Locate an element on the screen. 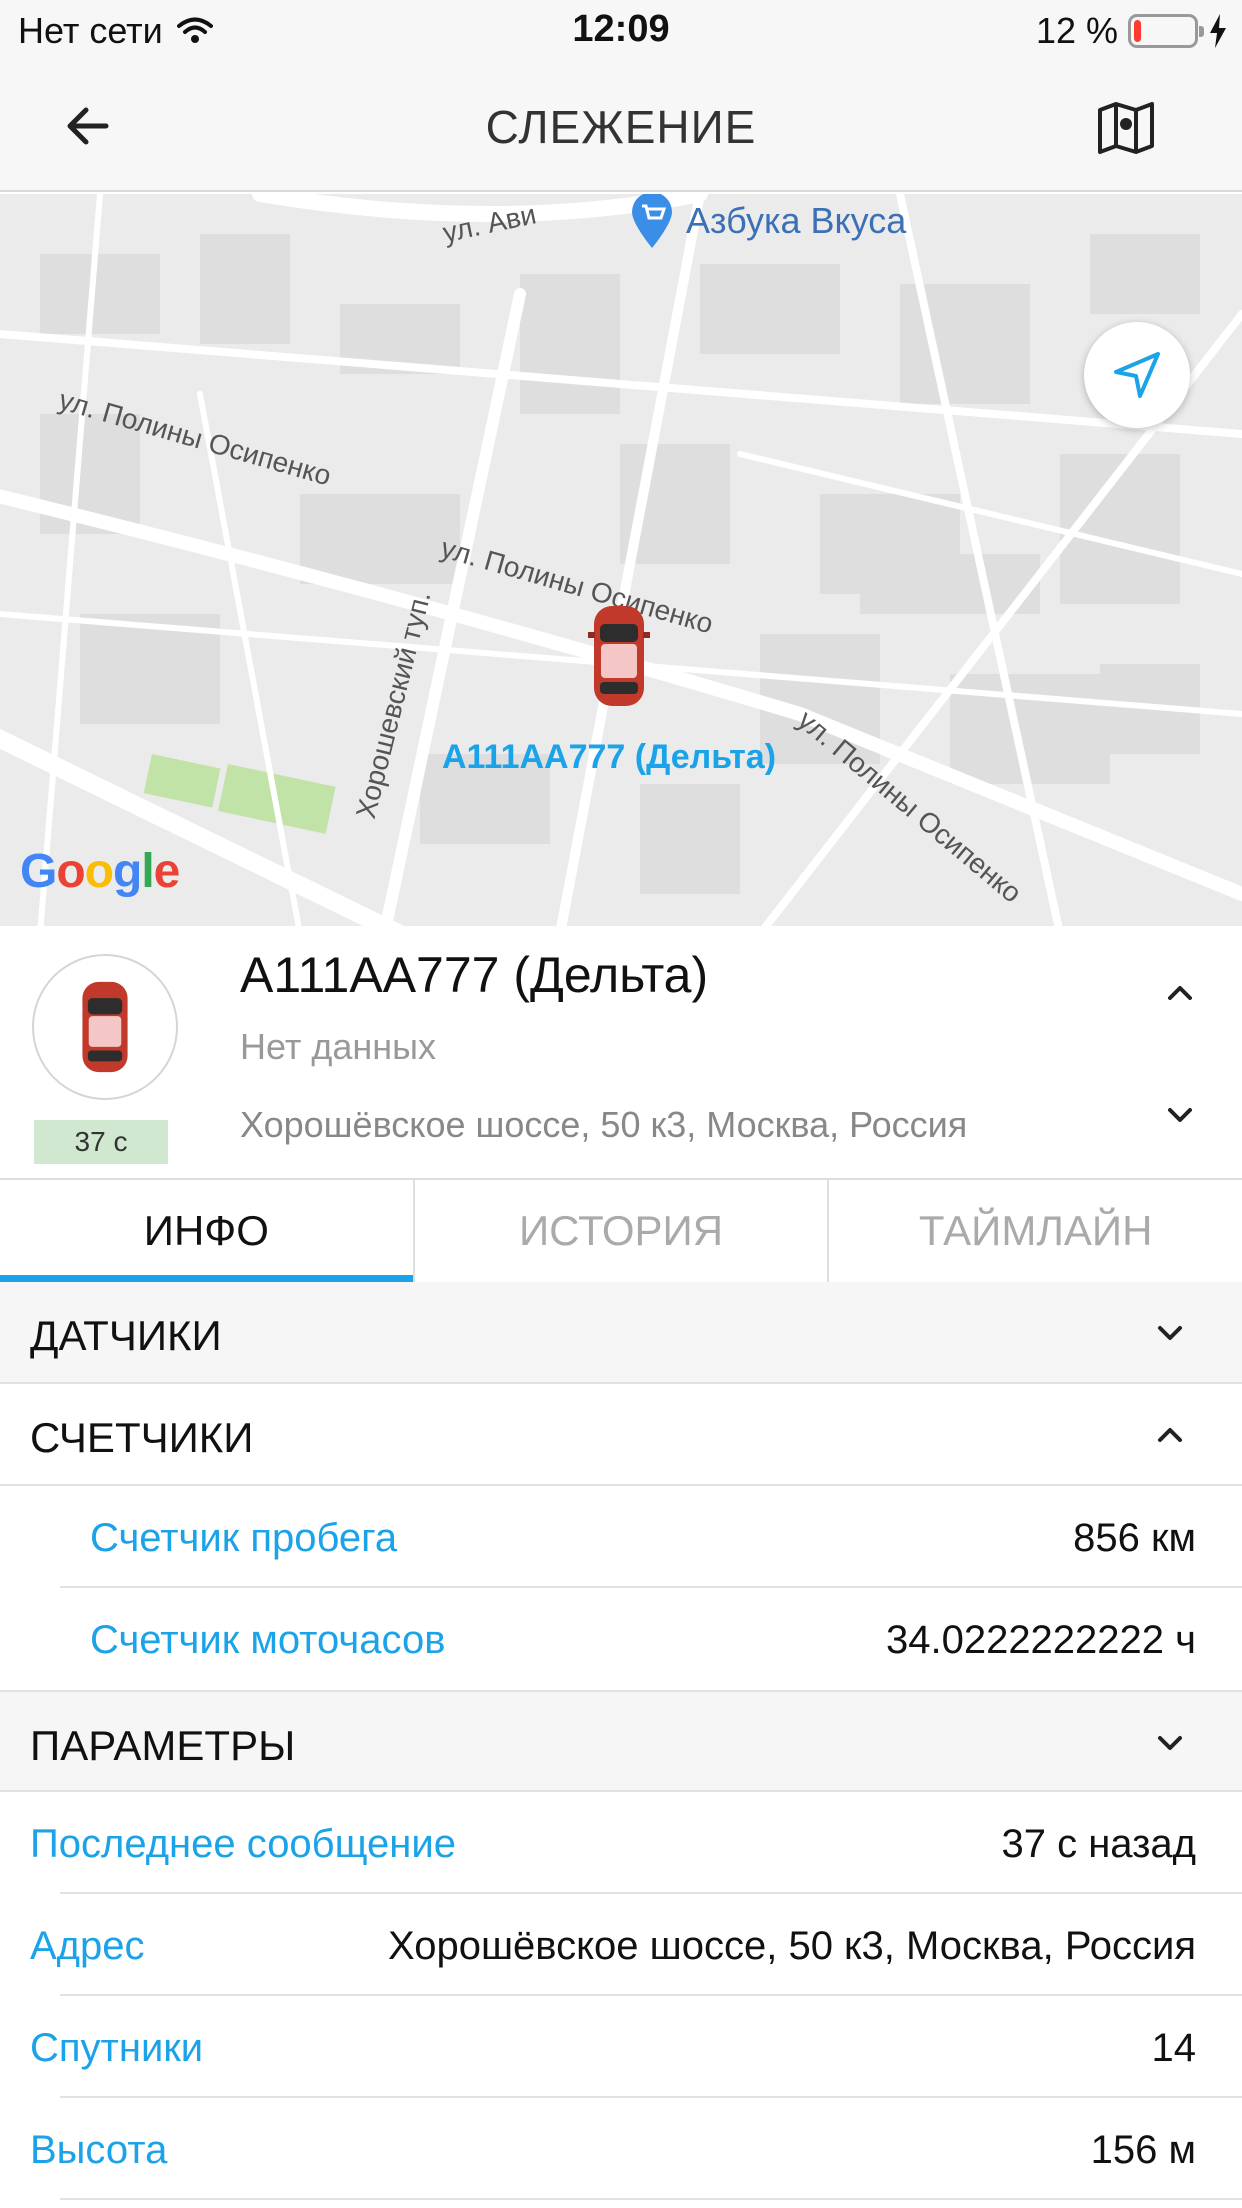  shopping-cart-pin-icon is located at coordinates (652, 221).